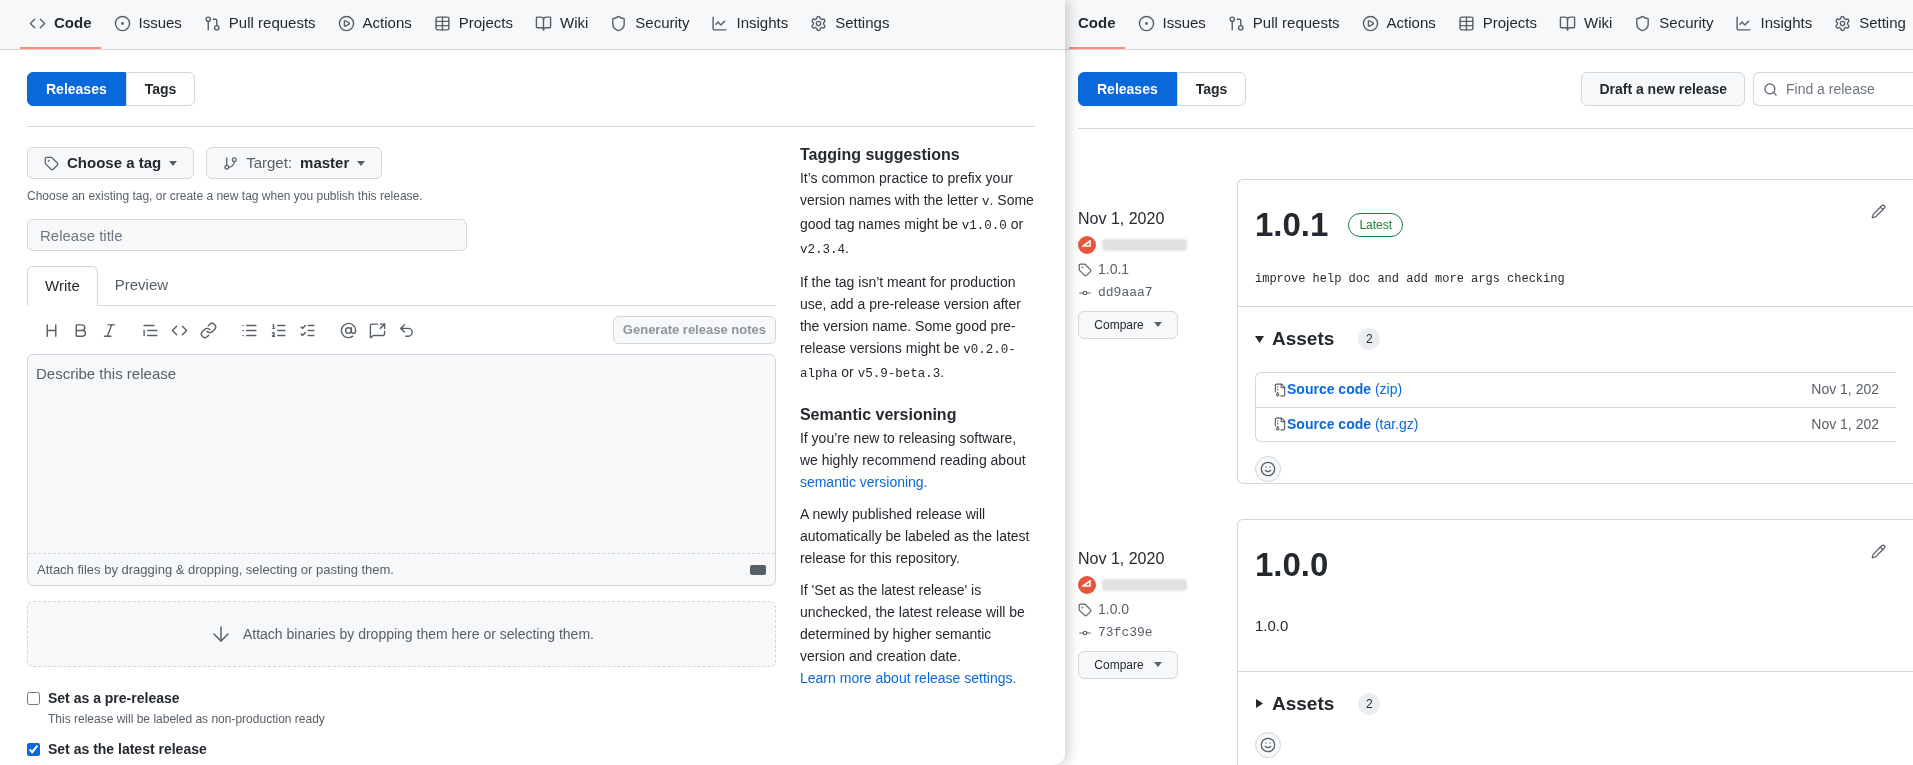 This screenshot has width=1913, height=765. Describe the element at coordinates (928, 678) in the screenshot. I see `help-link: more about release settings.` at that location.